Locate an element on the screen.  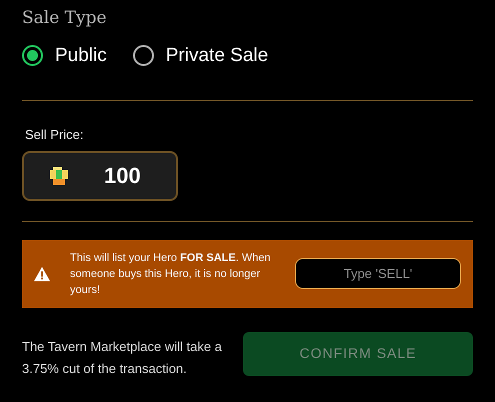
warning-icon is located at coordinates (42, 274).